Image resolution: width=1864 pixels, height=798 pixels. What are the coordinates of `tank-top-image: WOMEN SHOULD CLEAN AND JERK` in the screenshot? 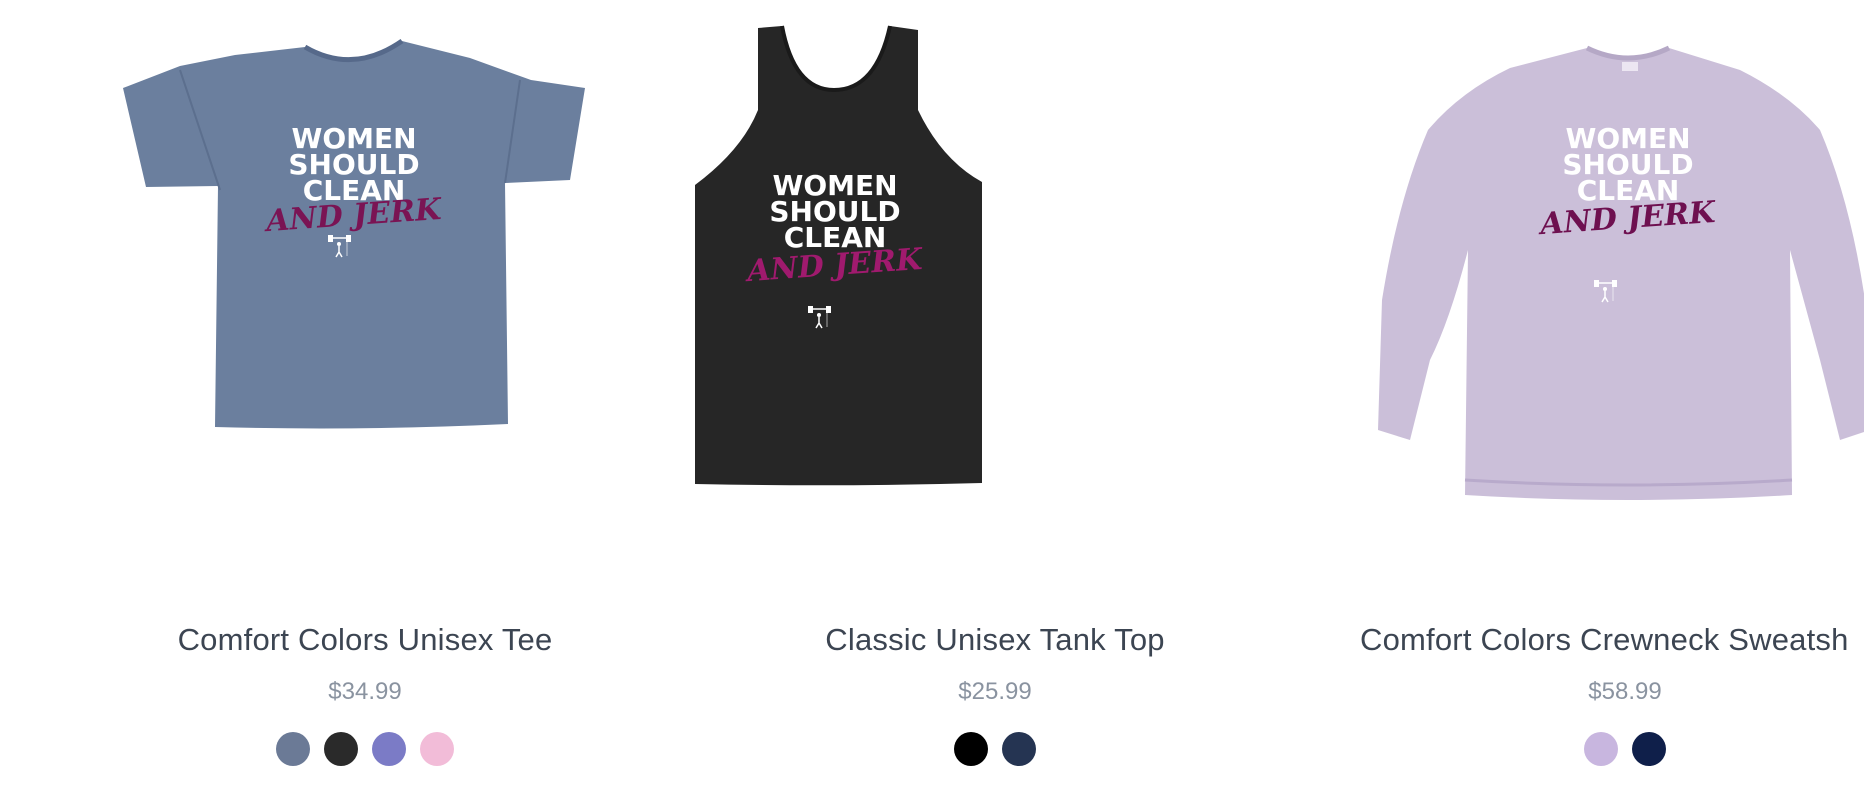 It's located at (838, 255).